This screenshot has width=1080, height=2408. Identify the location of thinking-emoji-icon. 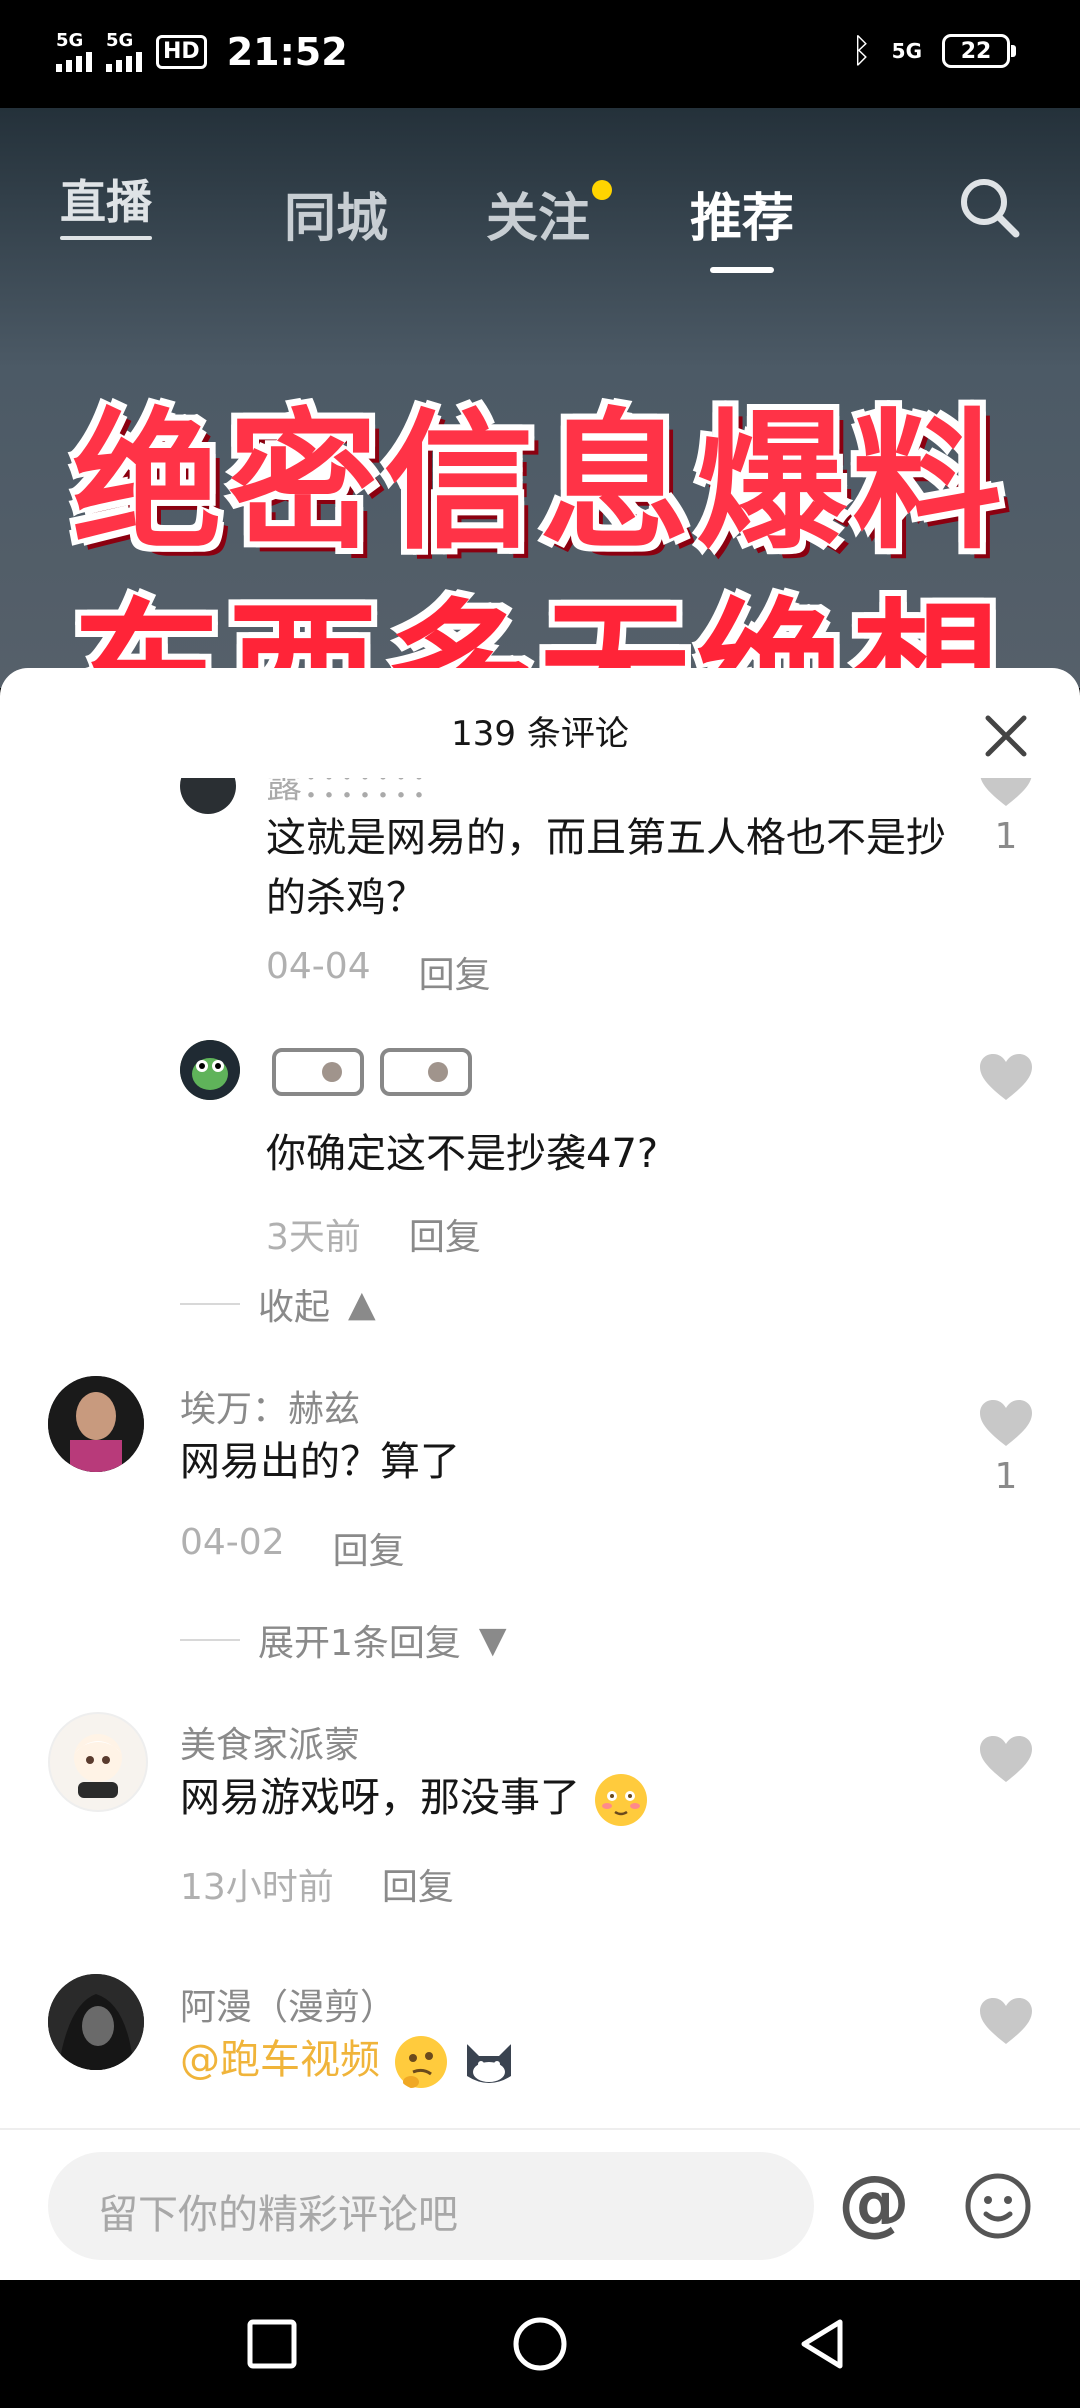
(420, 2062).